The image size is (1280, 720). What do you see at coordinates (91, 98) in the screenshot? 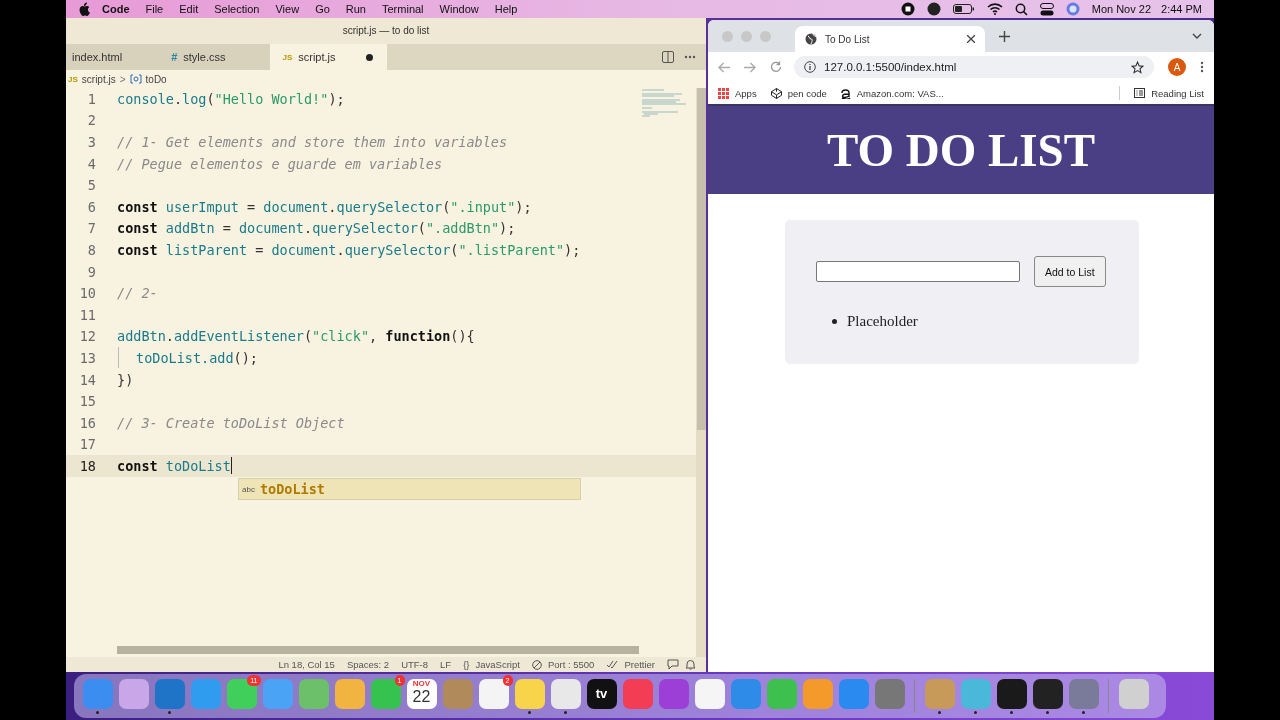
I see `line-number: 1` at bounding box center [91, 98].